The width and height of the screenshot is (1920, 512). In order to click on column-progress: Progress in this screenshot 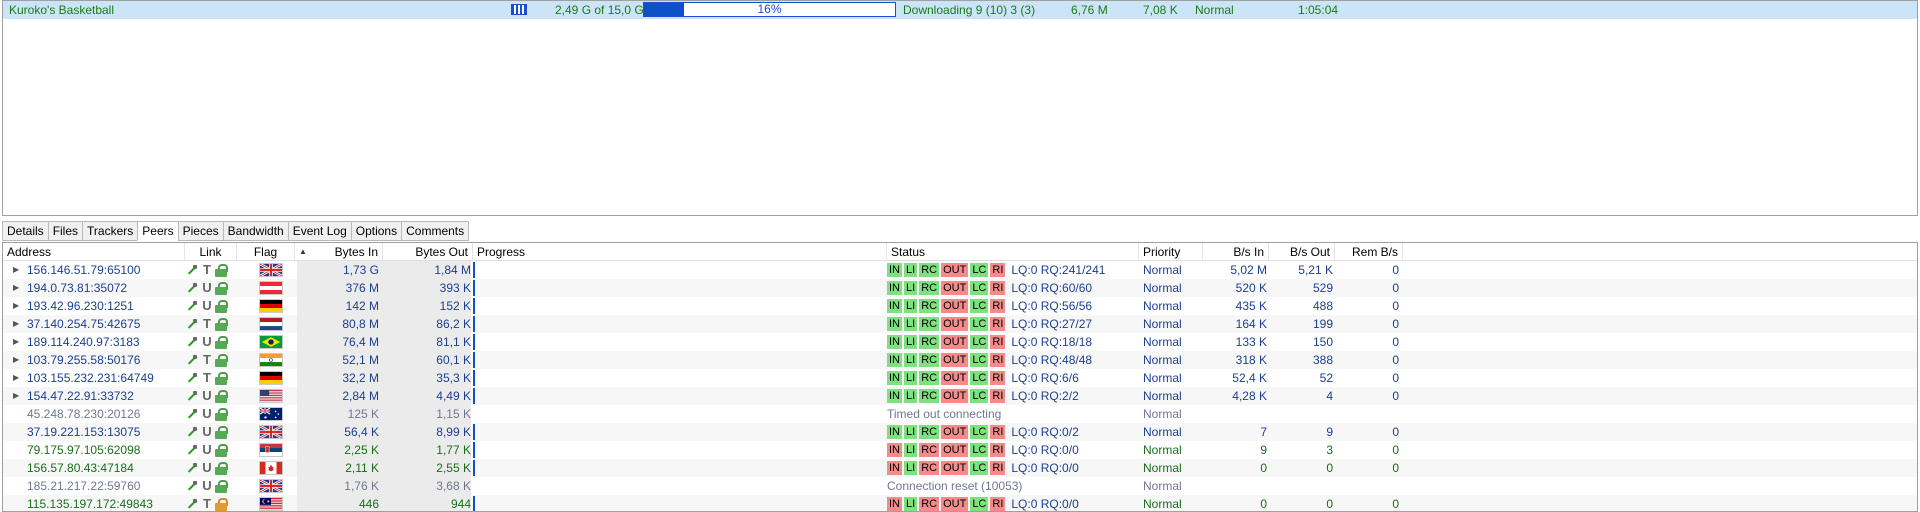, I will do `click(680, 252)`.